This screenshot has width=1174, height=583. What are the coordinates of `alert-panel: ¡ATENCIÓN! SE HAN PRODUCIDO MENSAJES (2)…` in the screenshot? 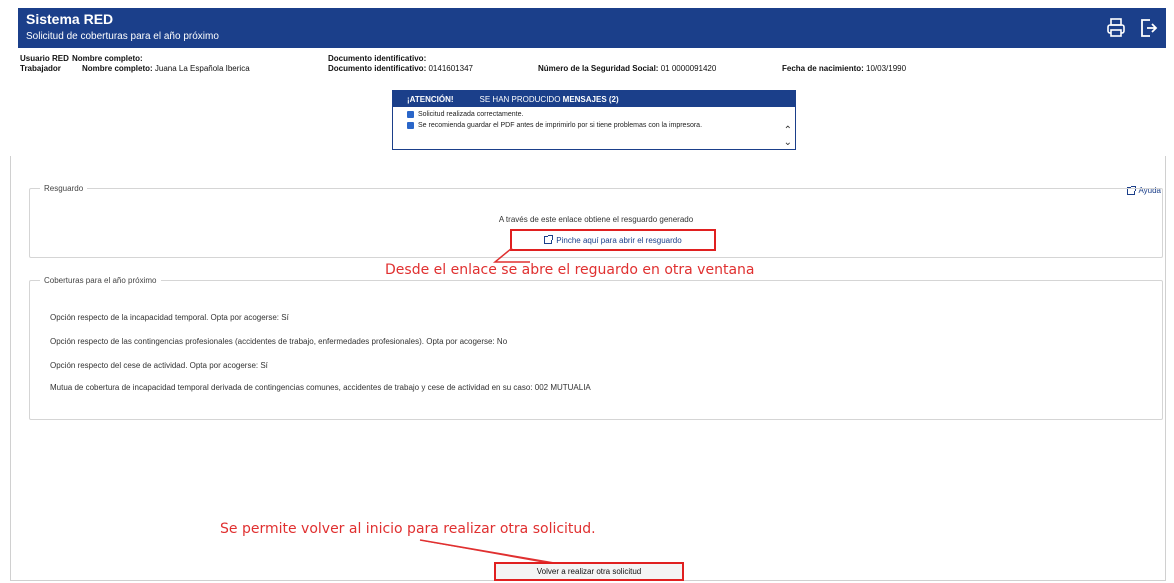 It's located at (594, 120).